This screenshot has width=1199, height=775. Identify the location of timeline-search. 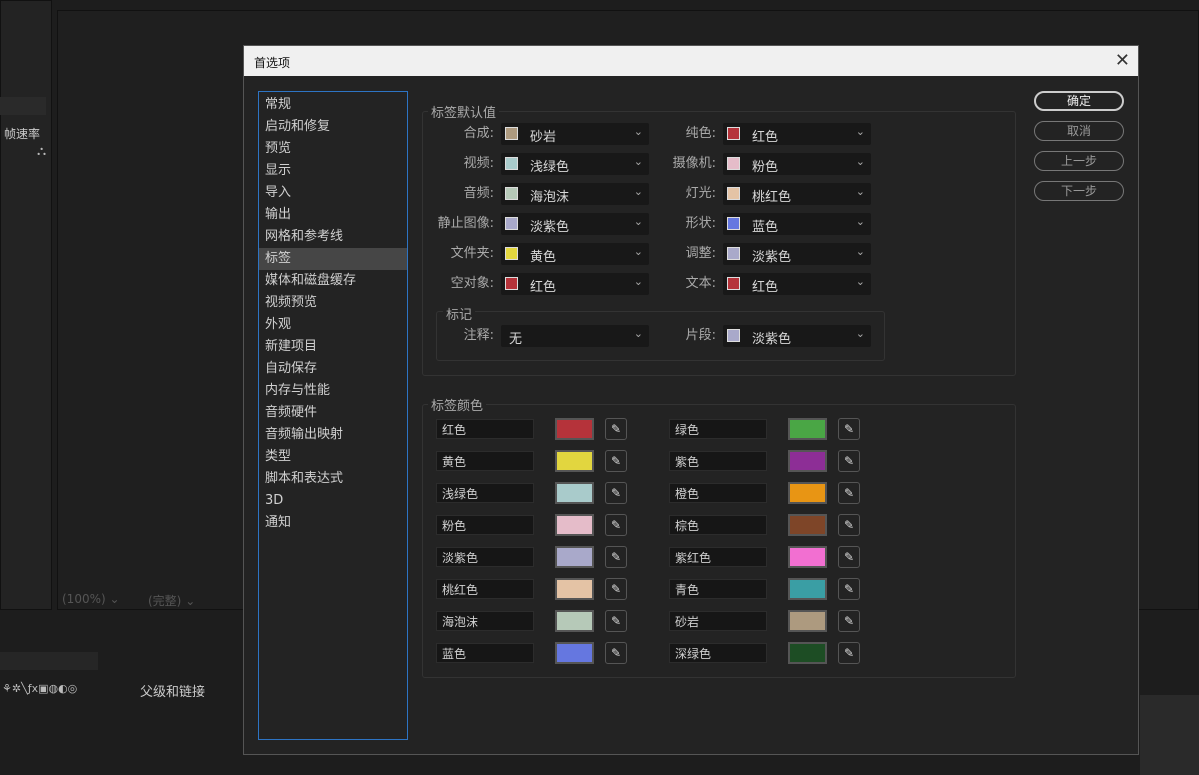
(49, 661).